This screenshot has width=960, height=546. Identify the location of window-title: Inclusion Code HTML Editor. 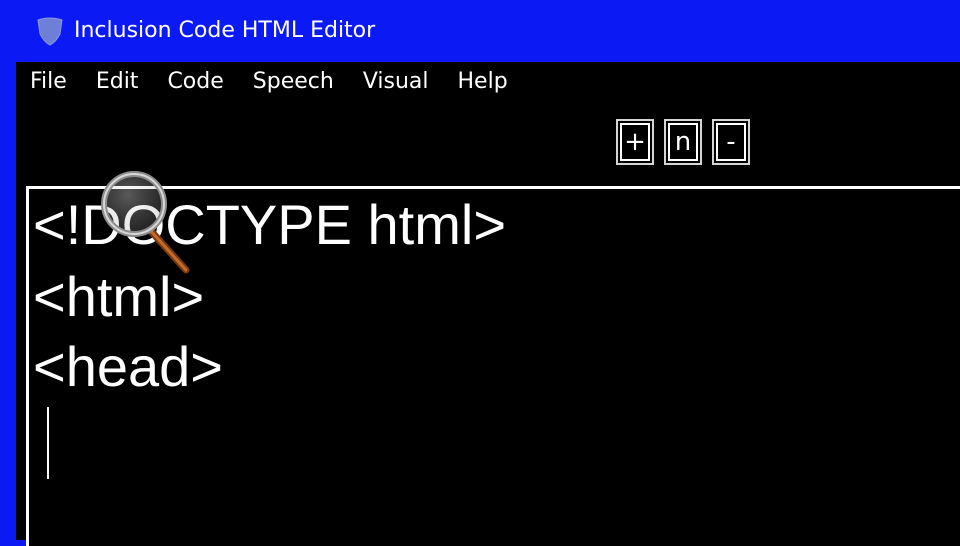
(225, 30).